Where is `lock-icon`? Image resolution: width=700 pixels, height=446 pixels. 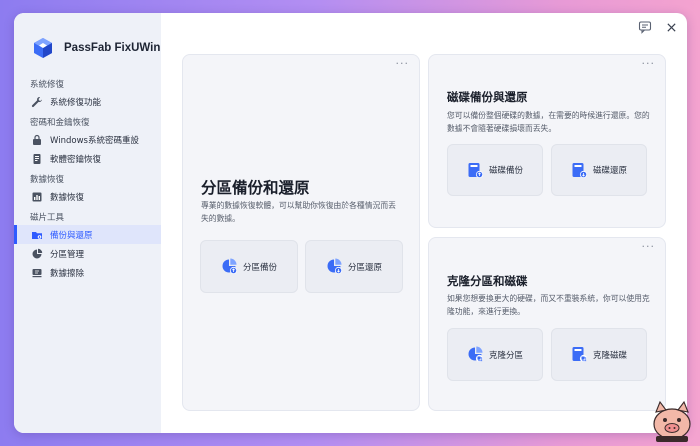 lock-icon is located at coordinates (37, 140).